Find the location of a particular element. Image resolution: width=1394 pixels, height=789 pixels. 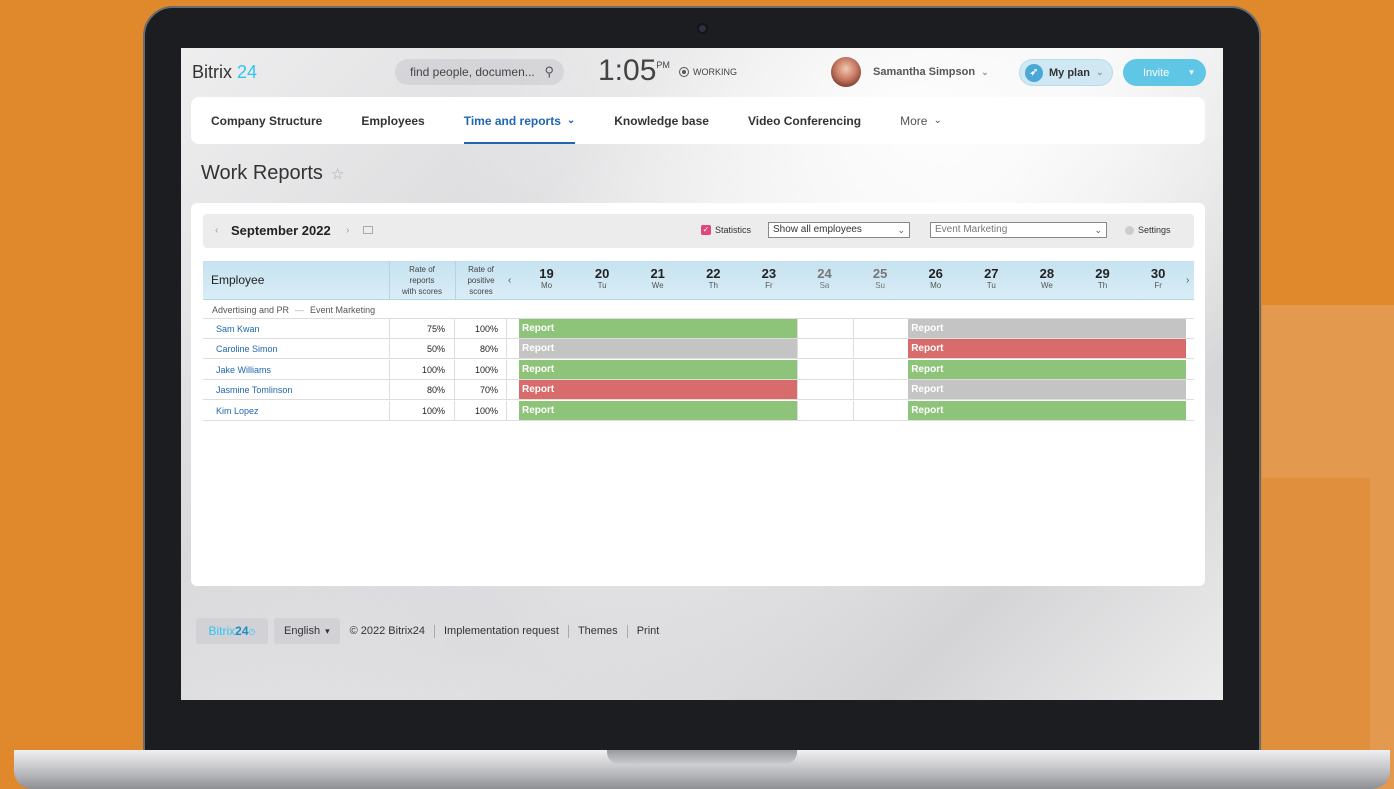

day-header: 28 We is located at coordinates (1046, 279).